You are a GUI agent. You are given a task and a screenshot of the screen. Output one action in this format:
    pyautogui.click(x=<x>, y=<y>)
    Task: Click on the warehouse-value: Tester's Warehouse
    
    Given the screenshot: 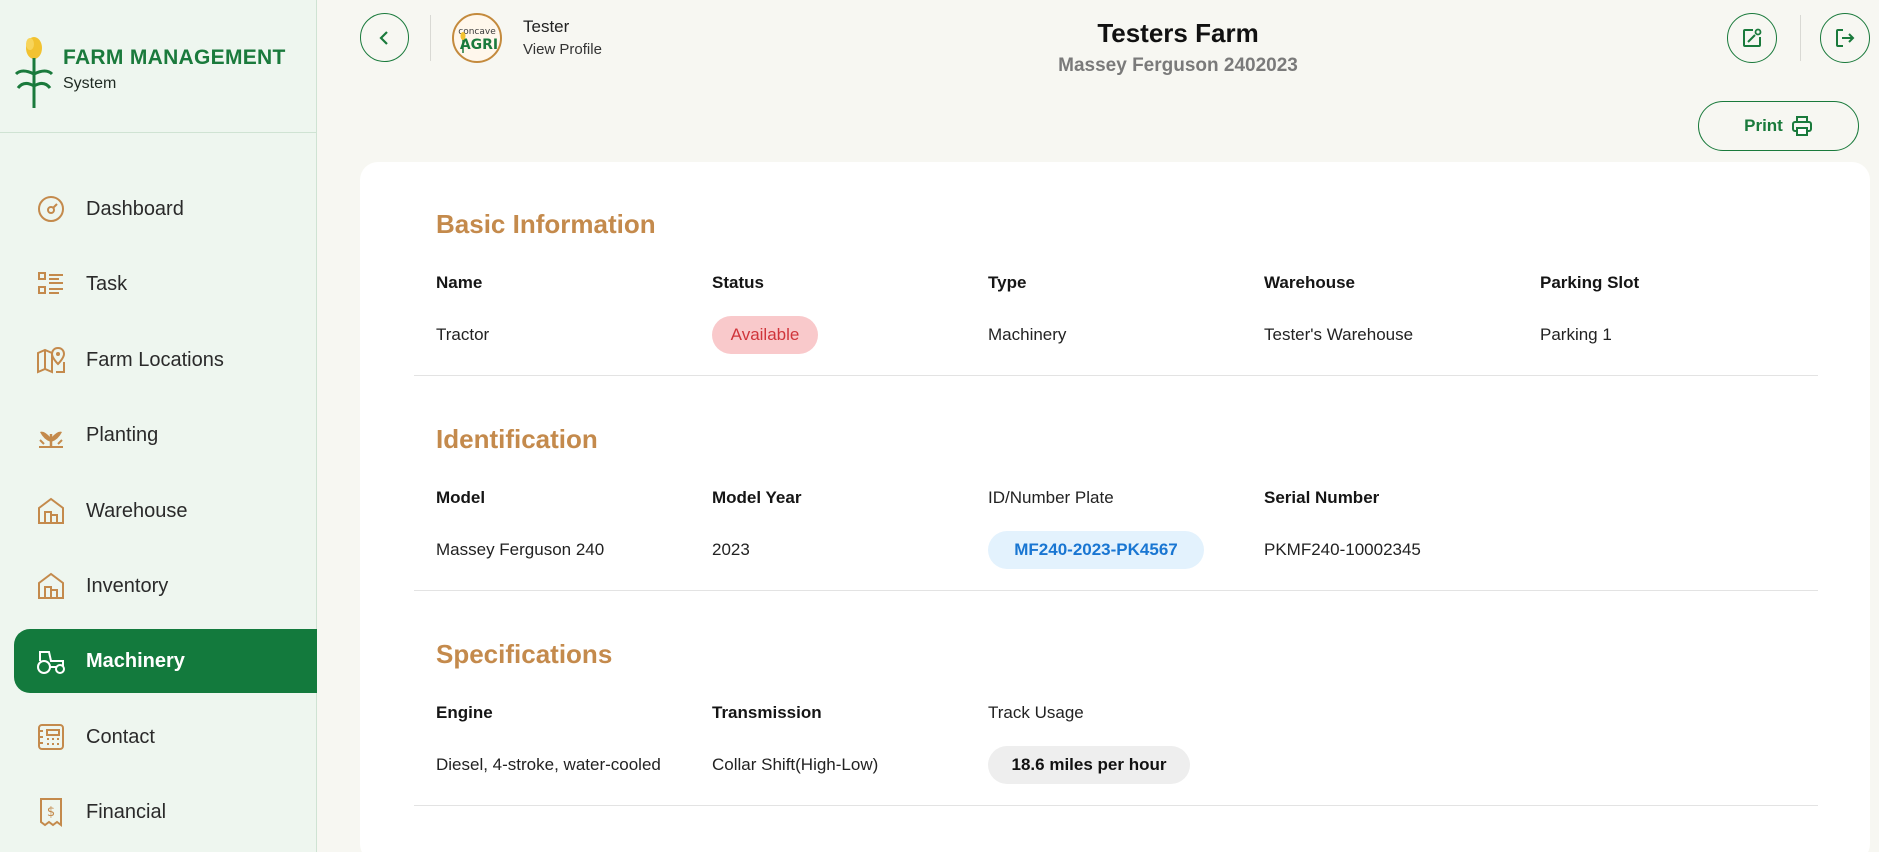 What is the action you would take?
    pyautogui.click(x=1339, y=334)
    